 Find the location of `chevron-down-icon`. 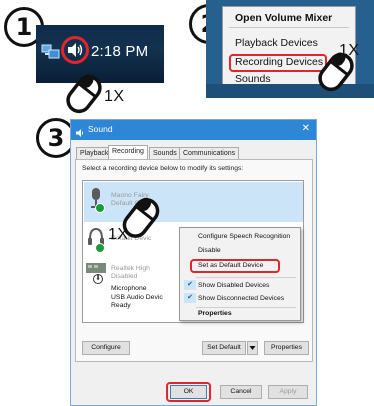

chevron-down-icon is located at coordinates (252, 348).